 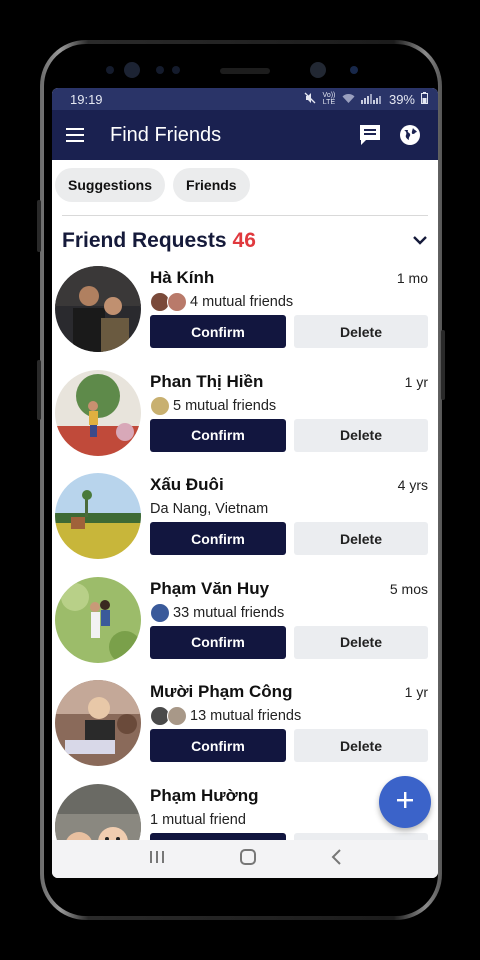 I want to click on recents-icon, so click(x=157, y=859).